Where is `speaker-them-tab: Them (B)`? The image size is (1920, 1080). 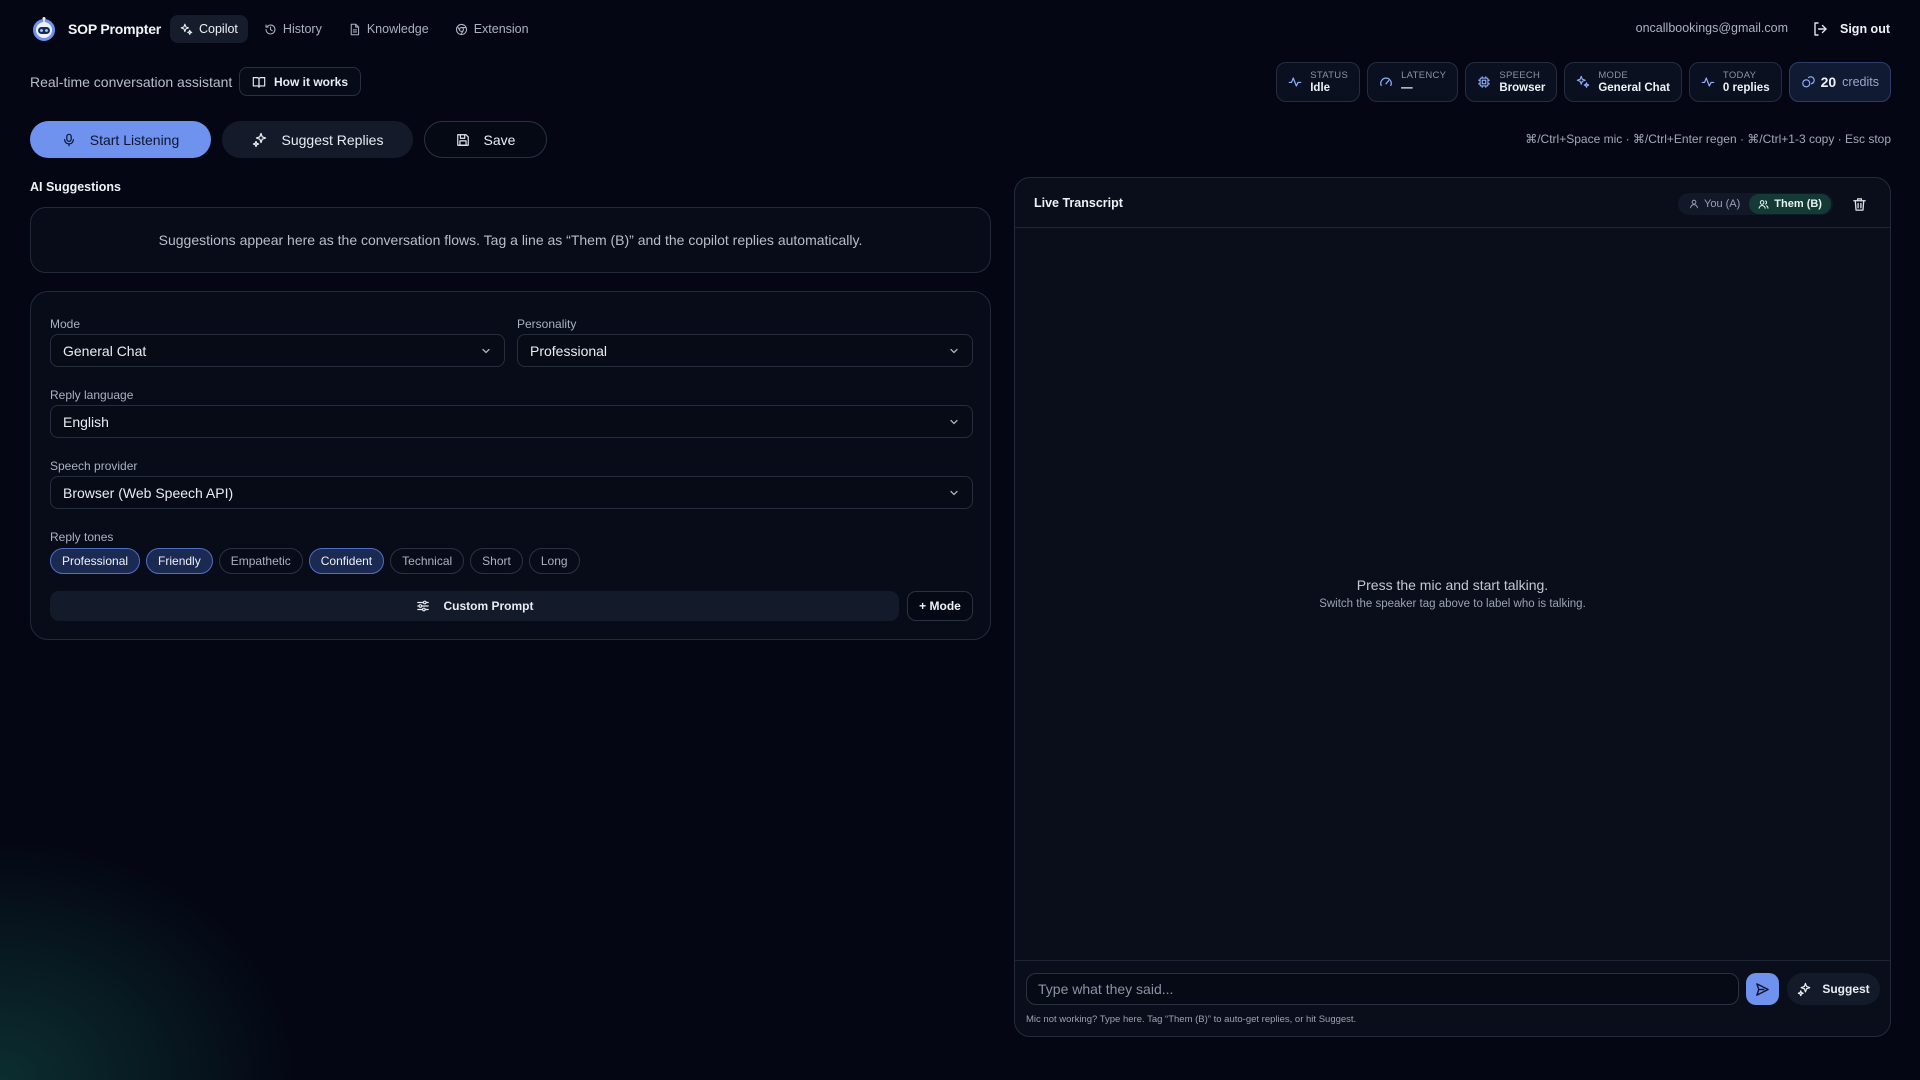 speaker-them-tab: Them (B) is located at coordinates (1790, 204).